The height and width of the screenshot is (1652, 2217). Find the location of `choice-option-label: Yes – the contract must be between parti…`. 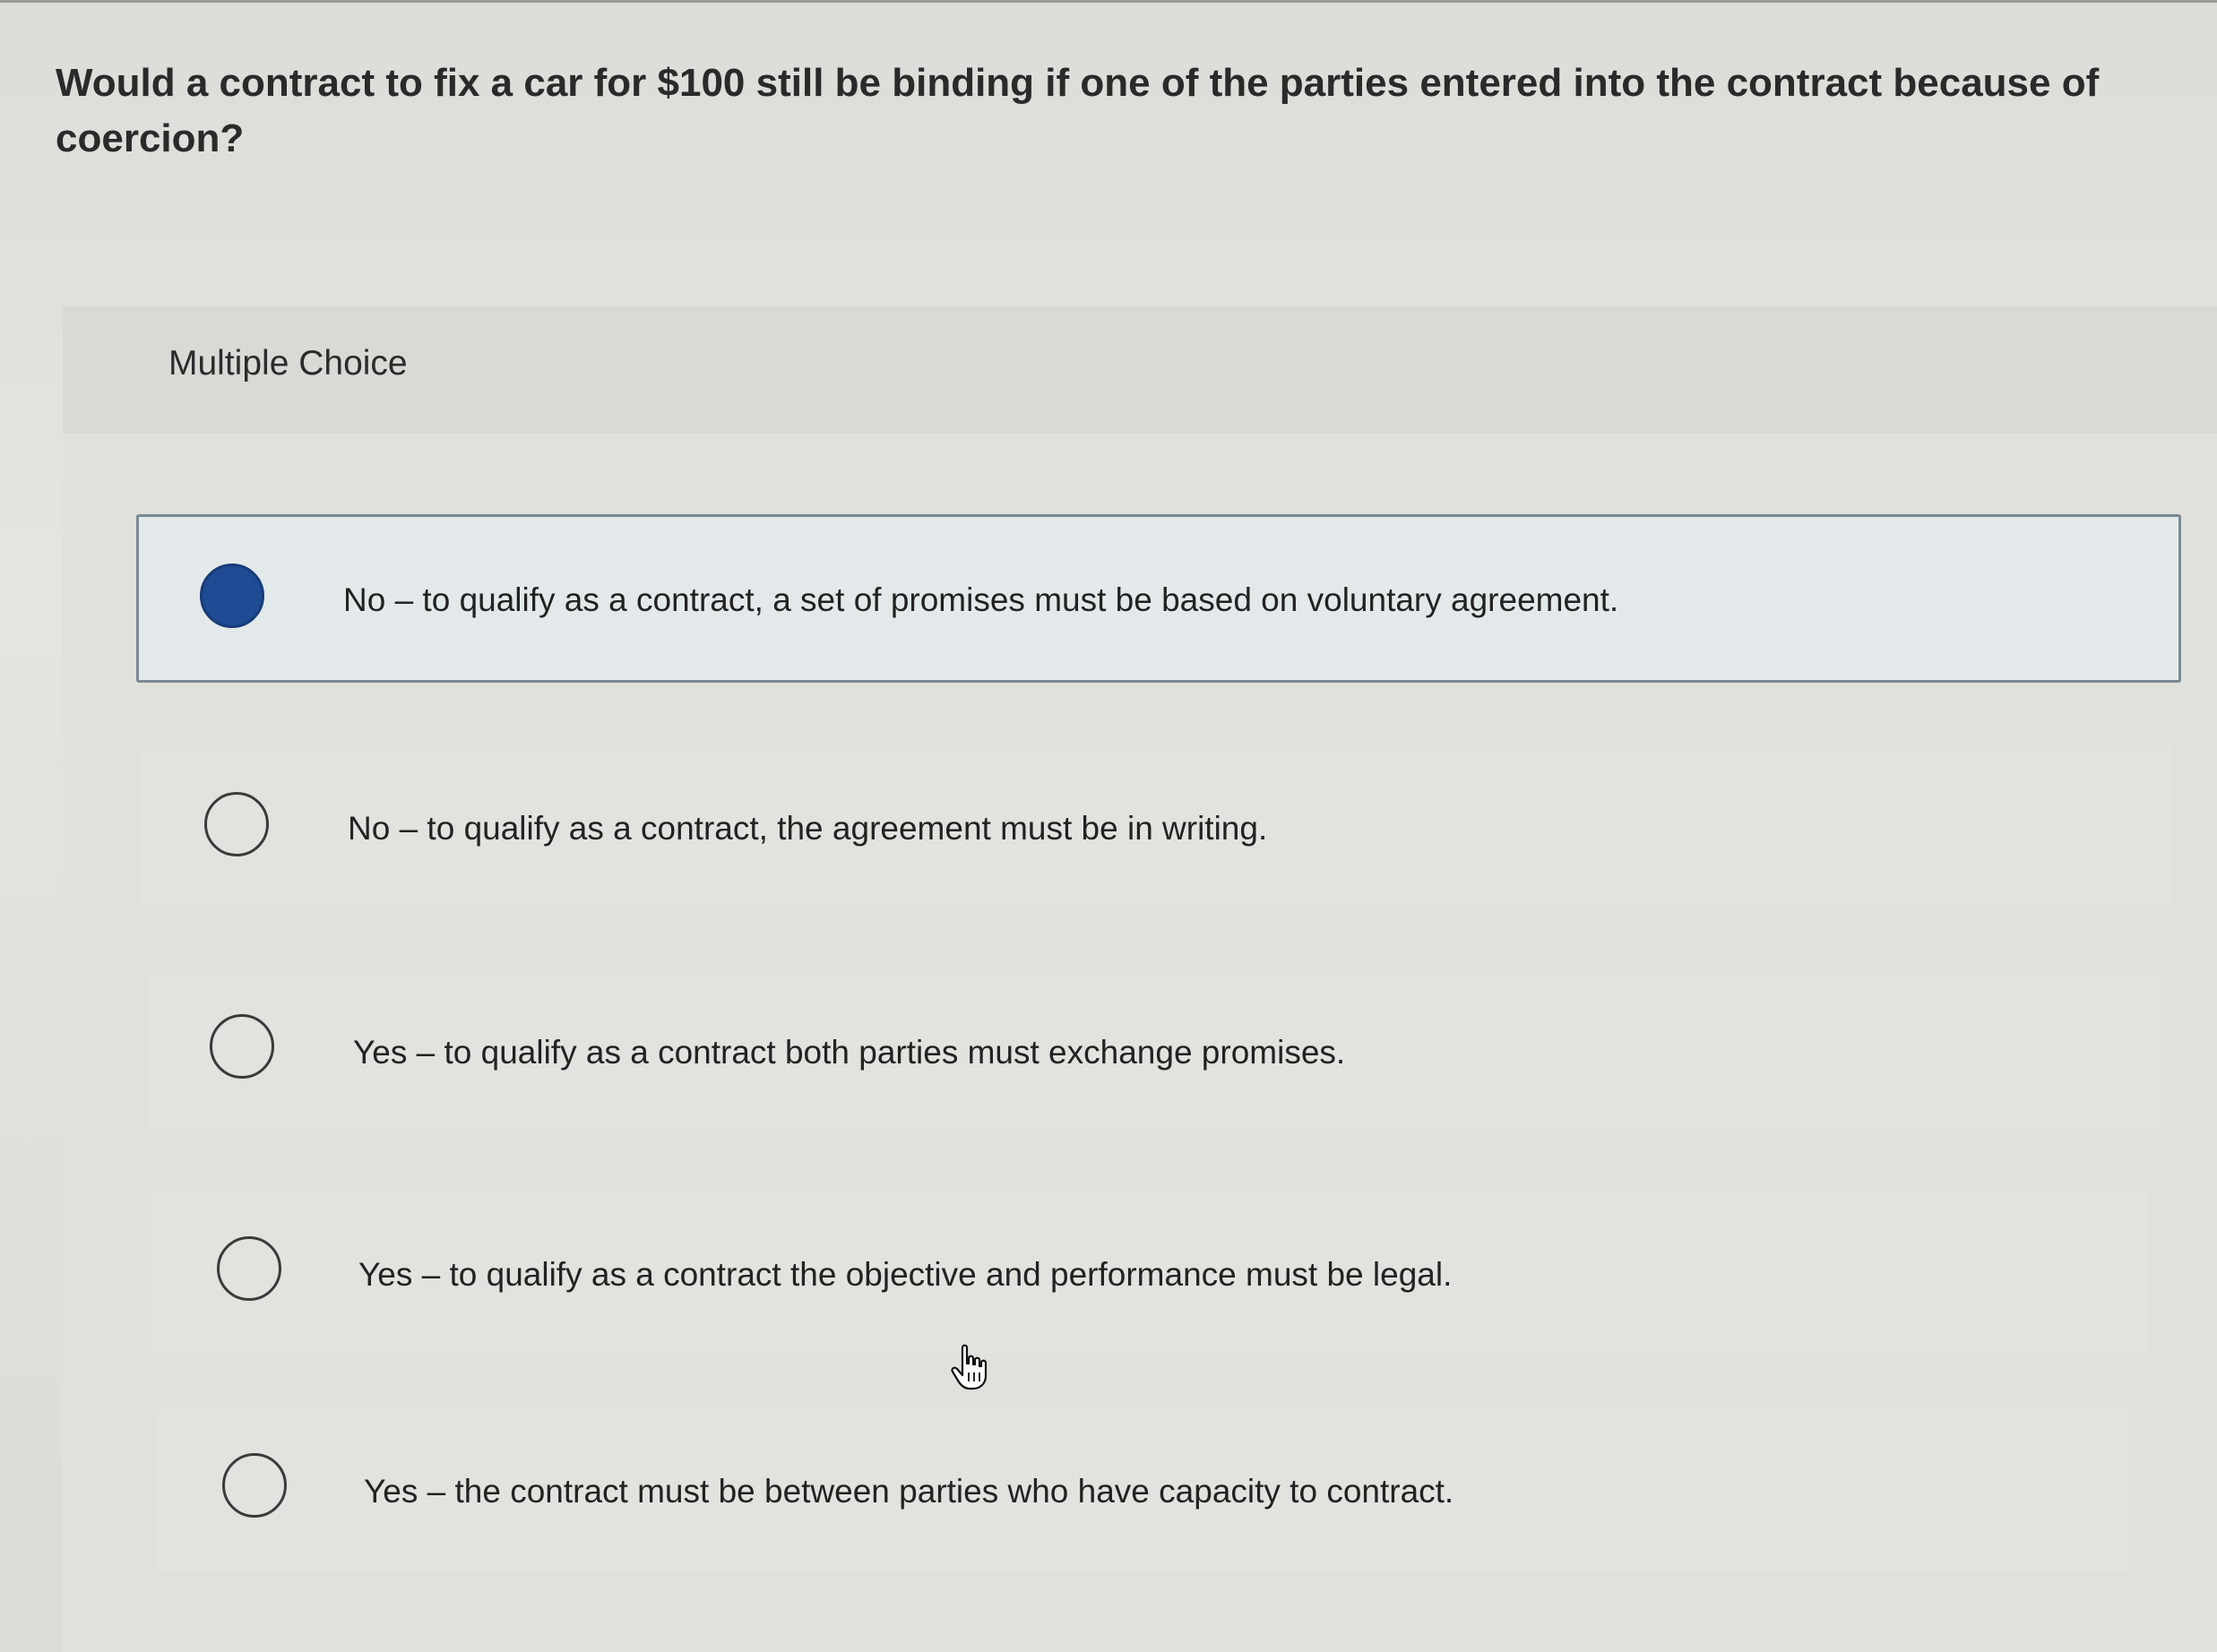

choice-option-label: Yes – the contract must be between parti… is located at coordinates (909, 1492).